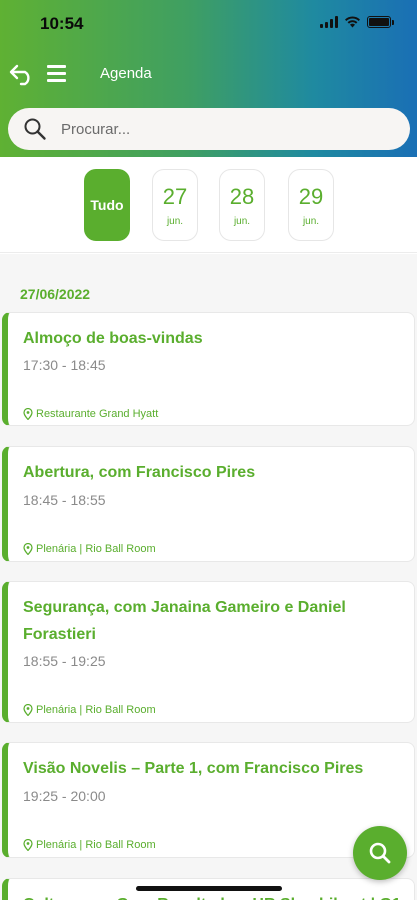 The width and height of the screenshot is (417, 900). I want to click on date-tab-27: 27 jun., so click(175, 205).